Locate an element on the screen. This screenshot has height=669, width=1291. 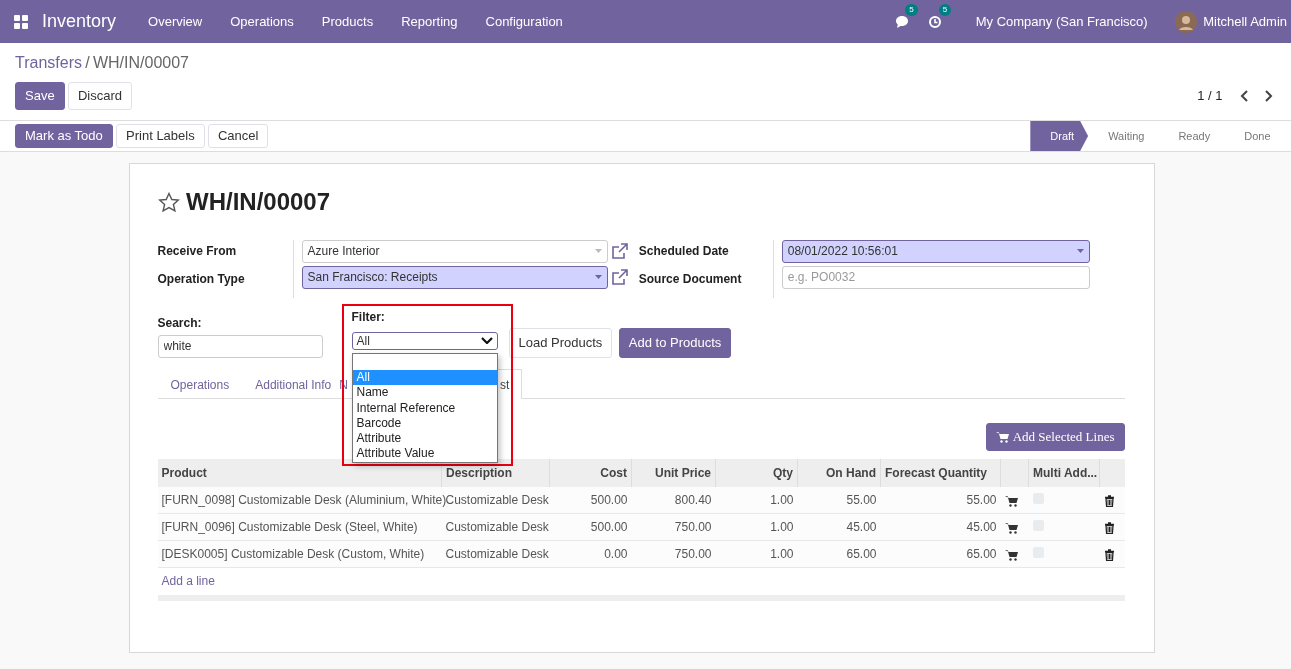
table-cell: [DESK0005] Customizable Desk (Custom, White) is located at coordinates (299, 554).